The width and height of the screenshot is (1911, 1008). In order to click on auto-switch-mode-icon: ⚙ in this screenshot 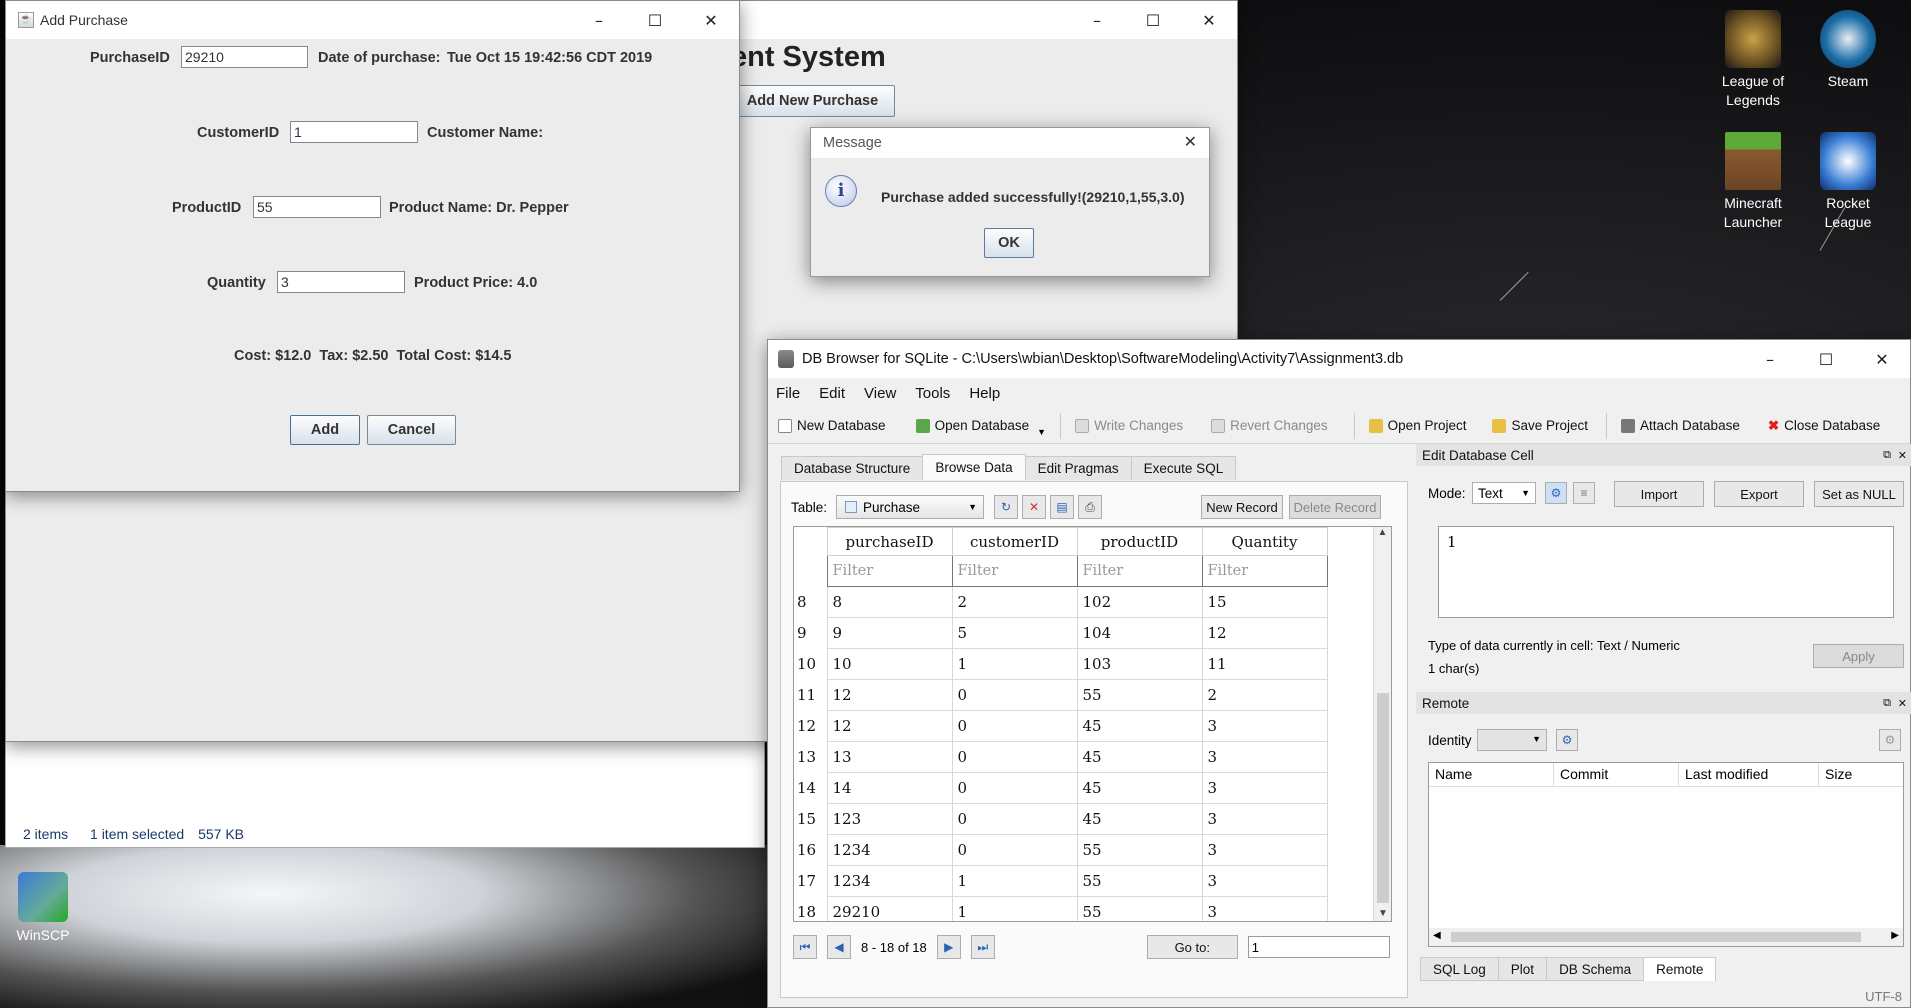, I will do `click(1556, 493)`.